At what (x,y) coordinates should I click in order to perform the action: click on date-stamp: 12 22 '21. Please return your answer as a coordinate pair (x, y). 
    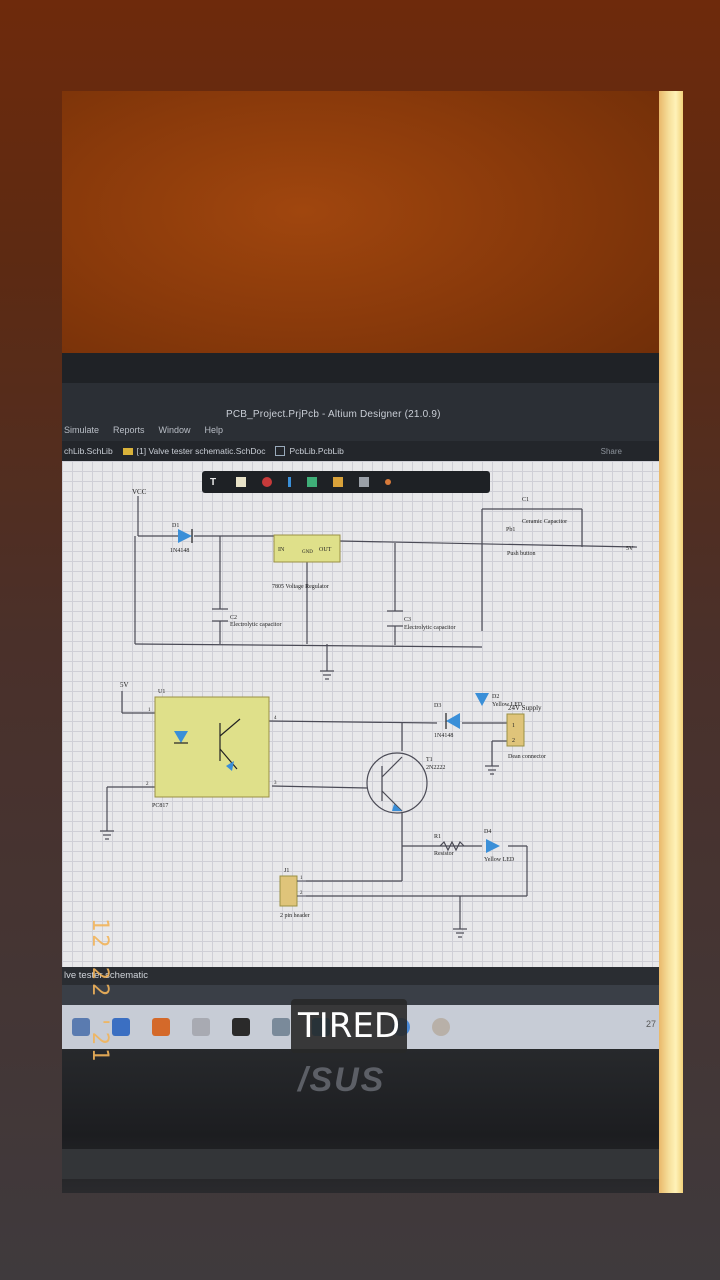
    Looking at the image, I should click on (99, 991).